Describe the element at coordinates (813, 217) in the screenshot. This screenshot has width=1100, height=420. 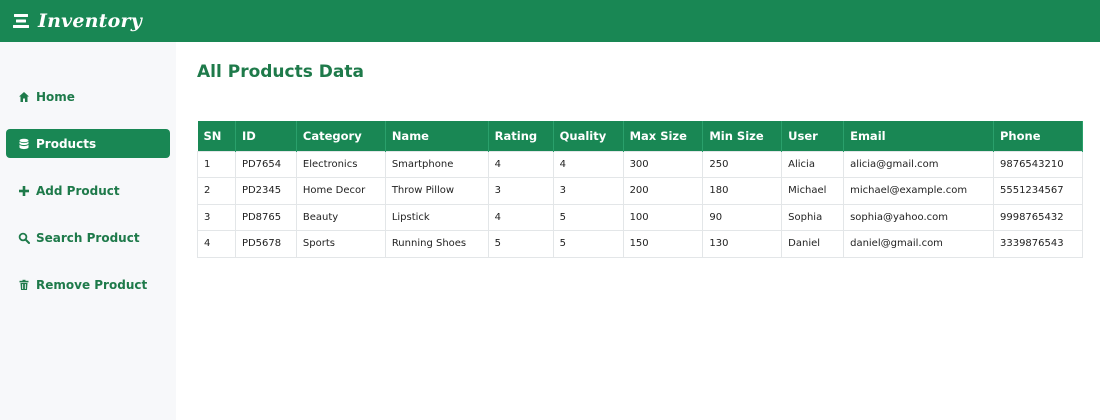
I see `cell-user: Sophia` at that location.